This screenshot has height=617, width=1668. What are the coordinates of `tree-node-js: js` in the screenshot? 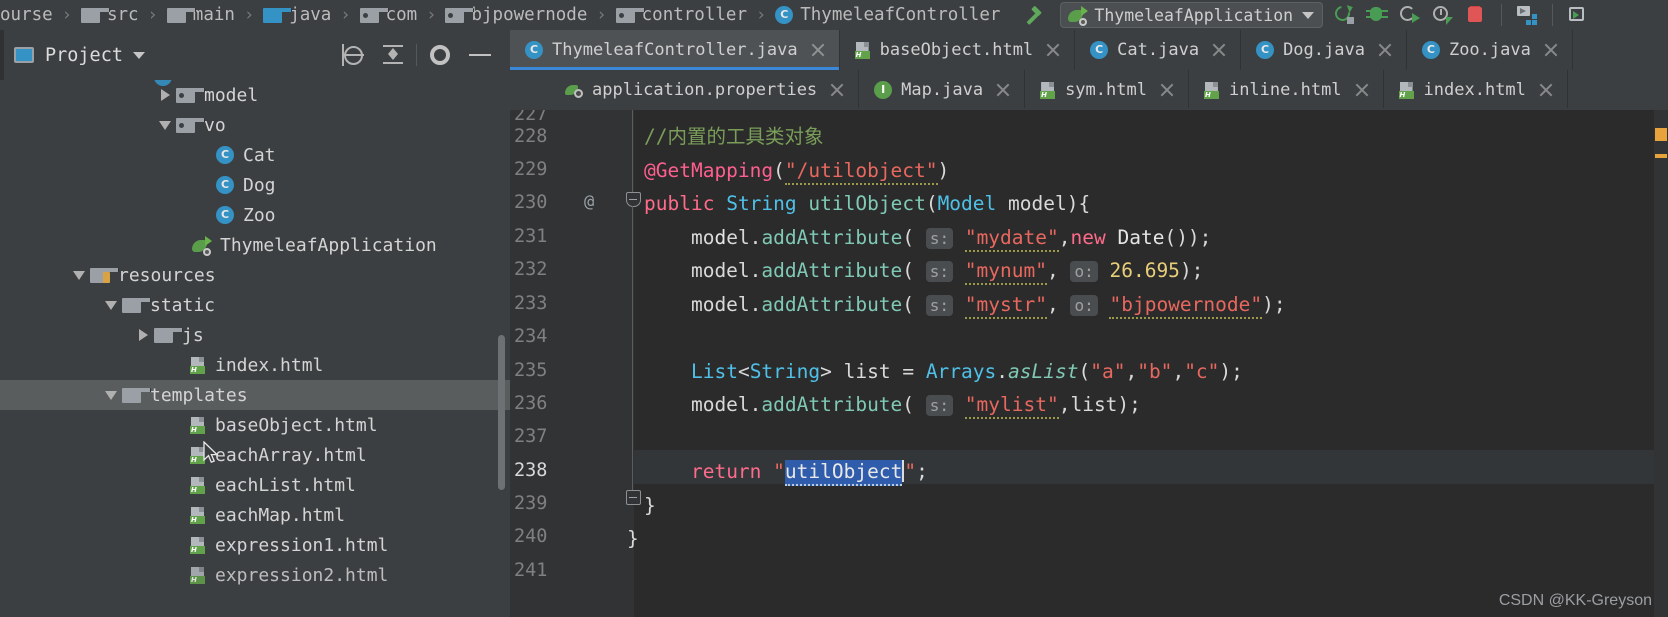 It's located at (255, 335).